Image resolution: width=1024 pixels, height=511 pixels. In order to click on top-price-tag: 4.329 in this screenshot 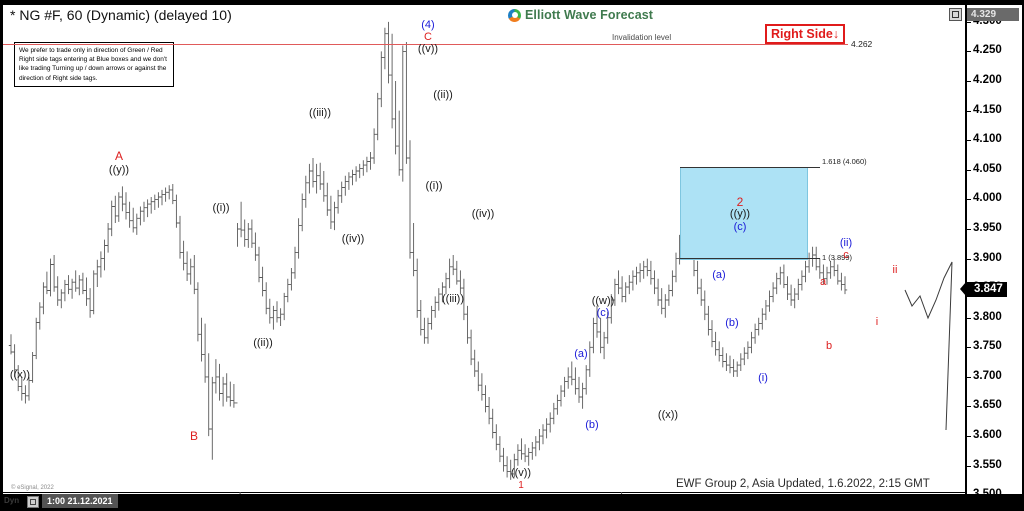, I will do `click(993, 14)`.